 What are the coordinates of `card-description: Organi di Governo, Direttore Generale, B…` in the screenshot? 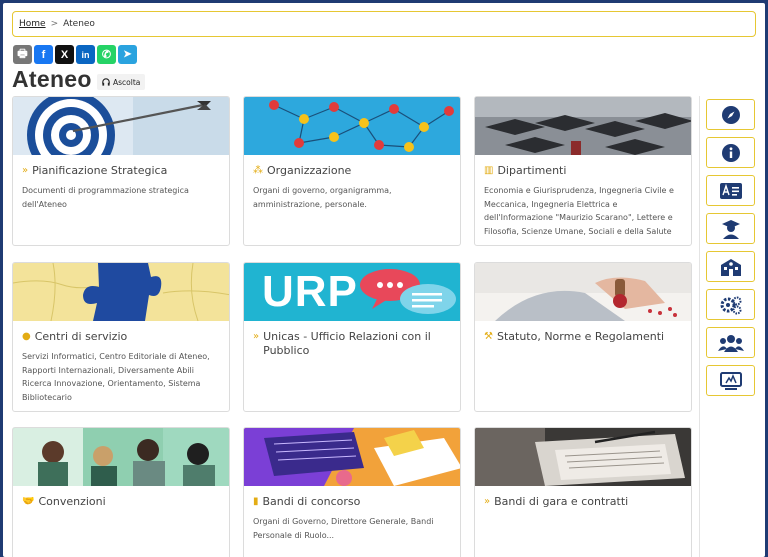 It's located at (343, 528).